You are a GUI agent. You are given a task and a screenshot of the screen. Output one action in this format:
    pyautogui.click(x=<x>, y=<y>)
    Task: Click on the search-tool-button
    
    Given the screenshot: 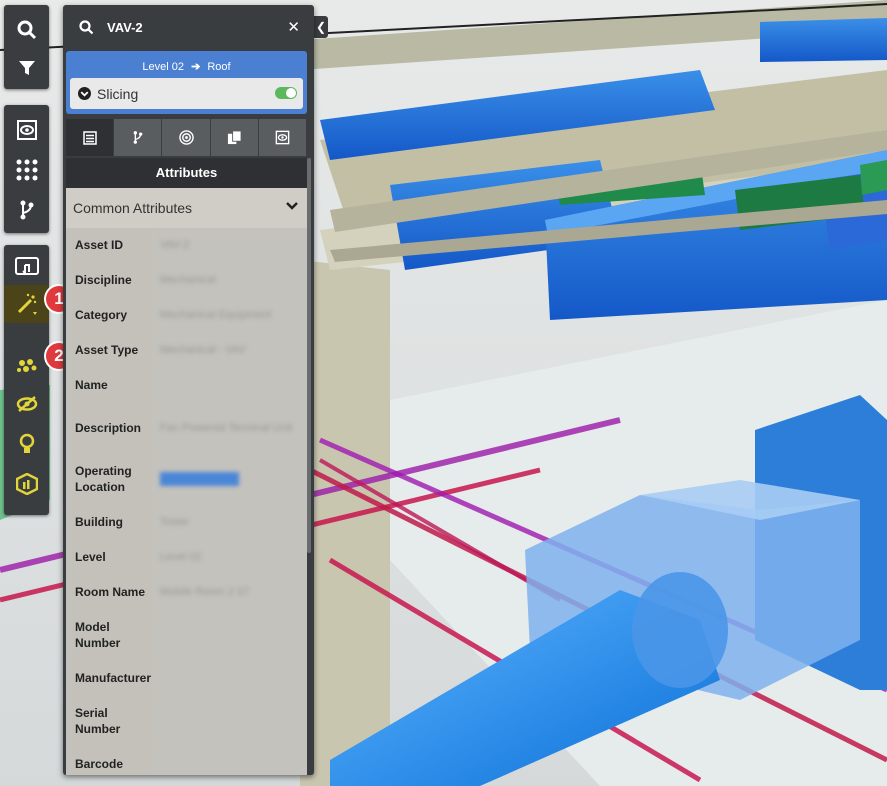 What is the action you would take?
    pyautogui.click(x=26, y=30)
    